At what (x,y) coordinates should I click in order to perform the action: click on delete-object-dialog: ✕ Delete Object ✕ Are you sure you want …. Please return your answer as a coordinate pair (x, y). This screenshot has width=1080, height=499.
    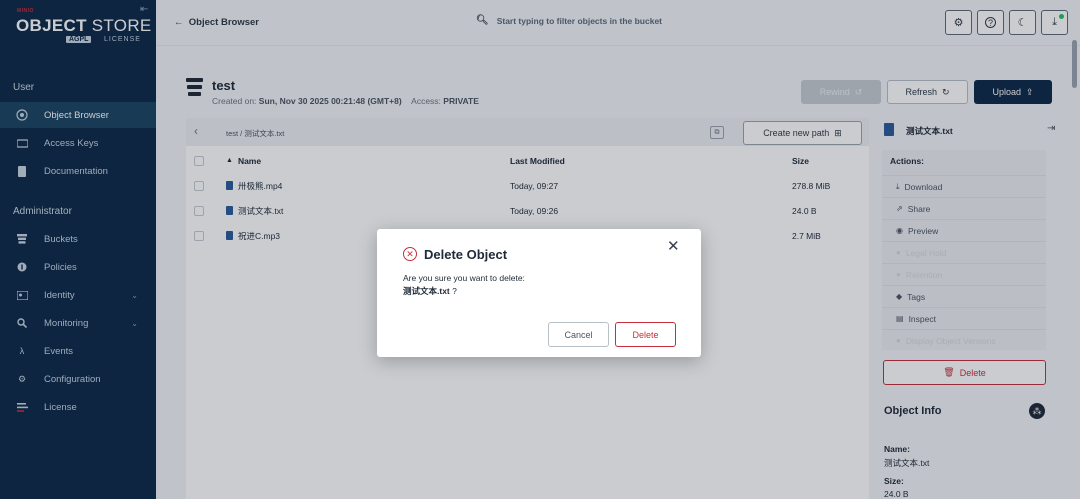
    Looking at the image, I should click on (539, 293).